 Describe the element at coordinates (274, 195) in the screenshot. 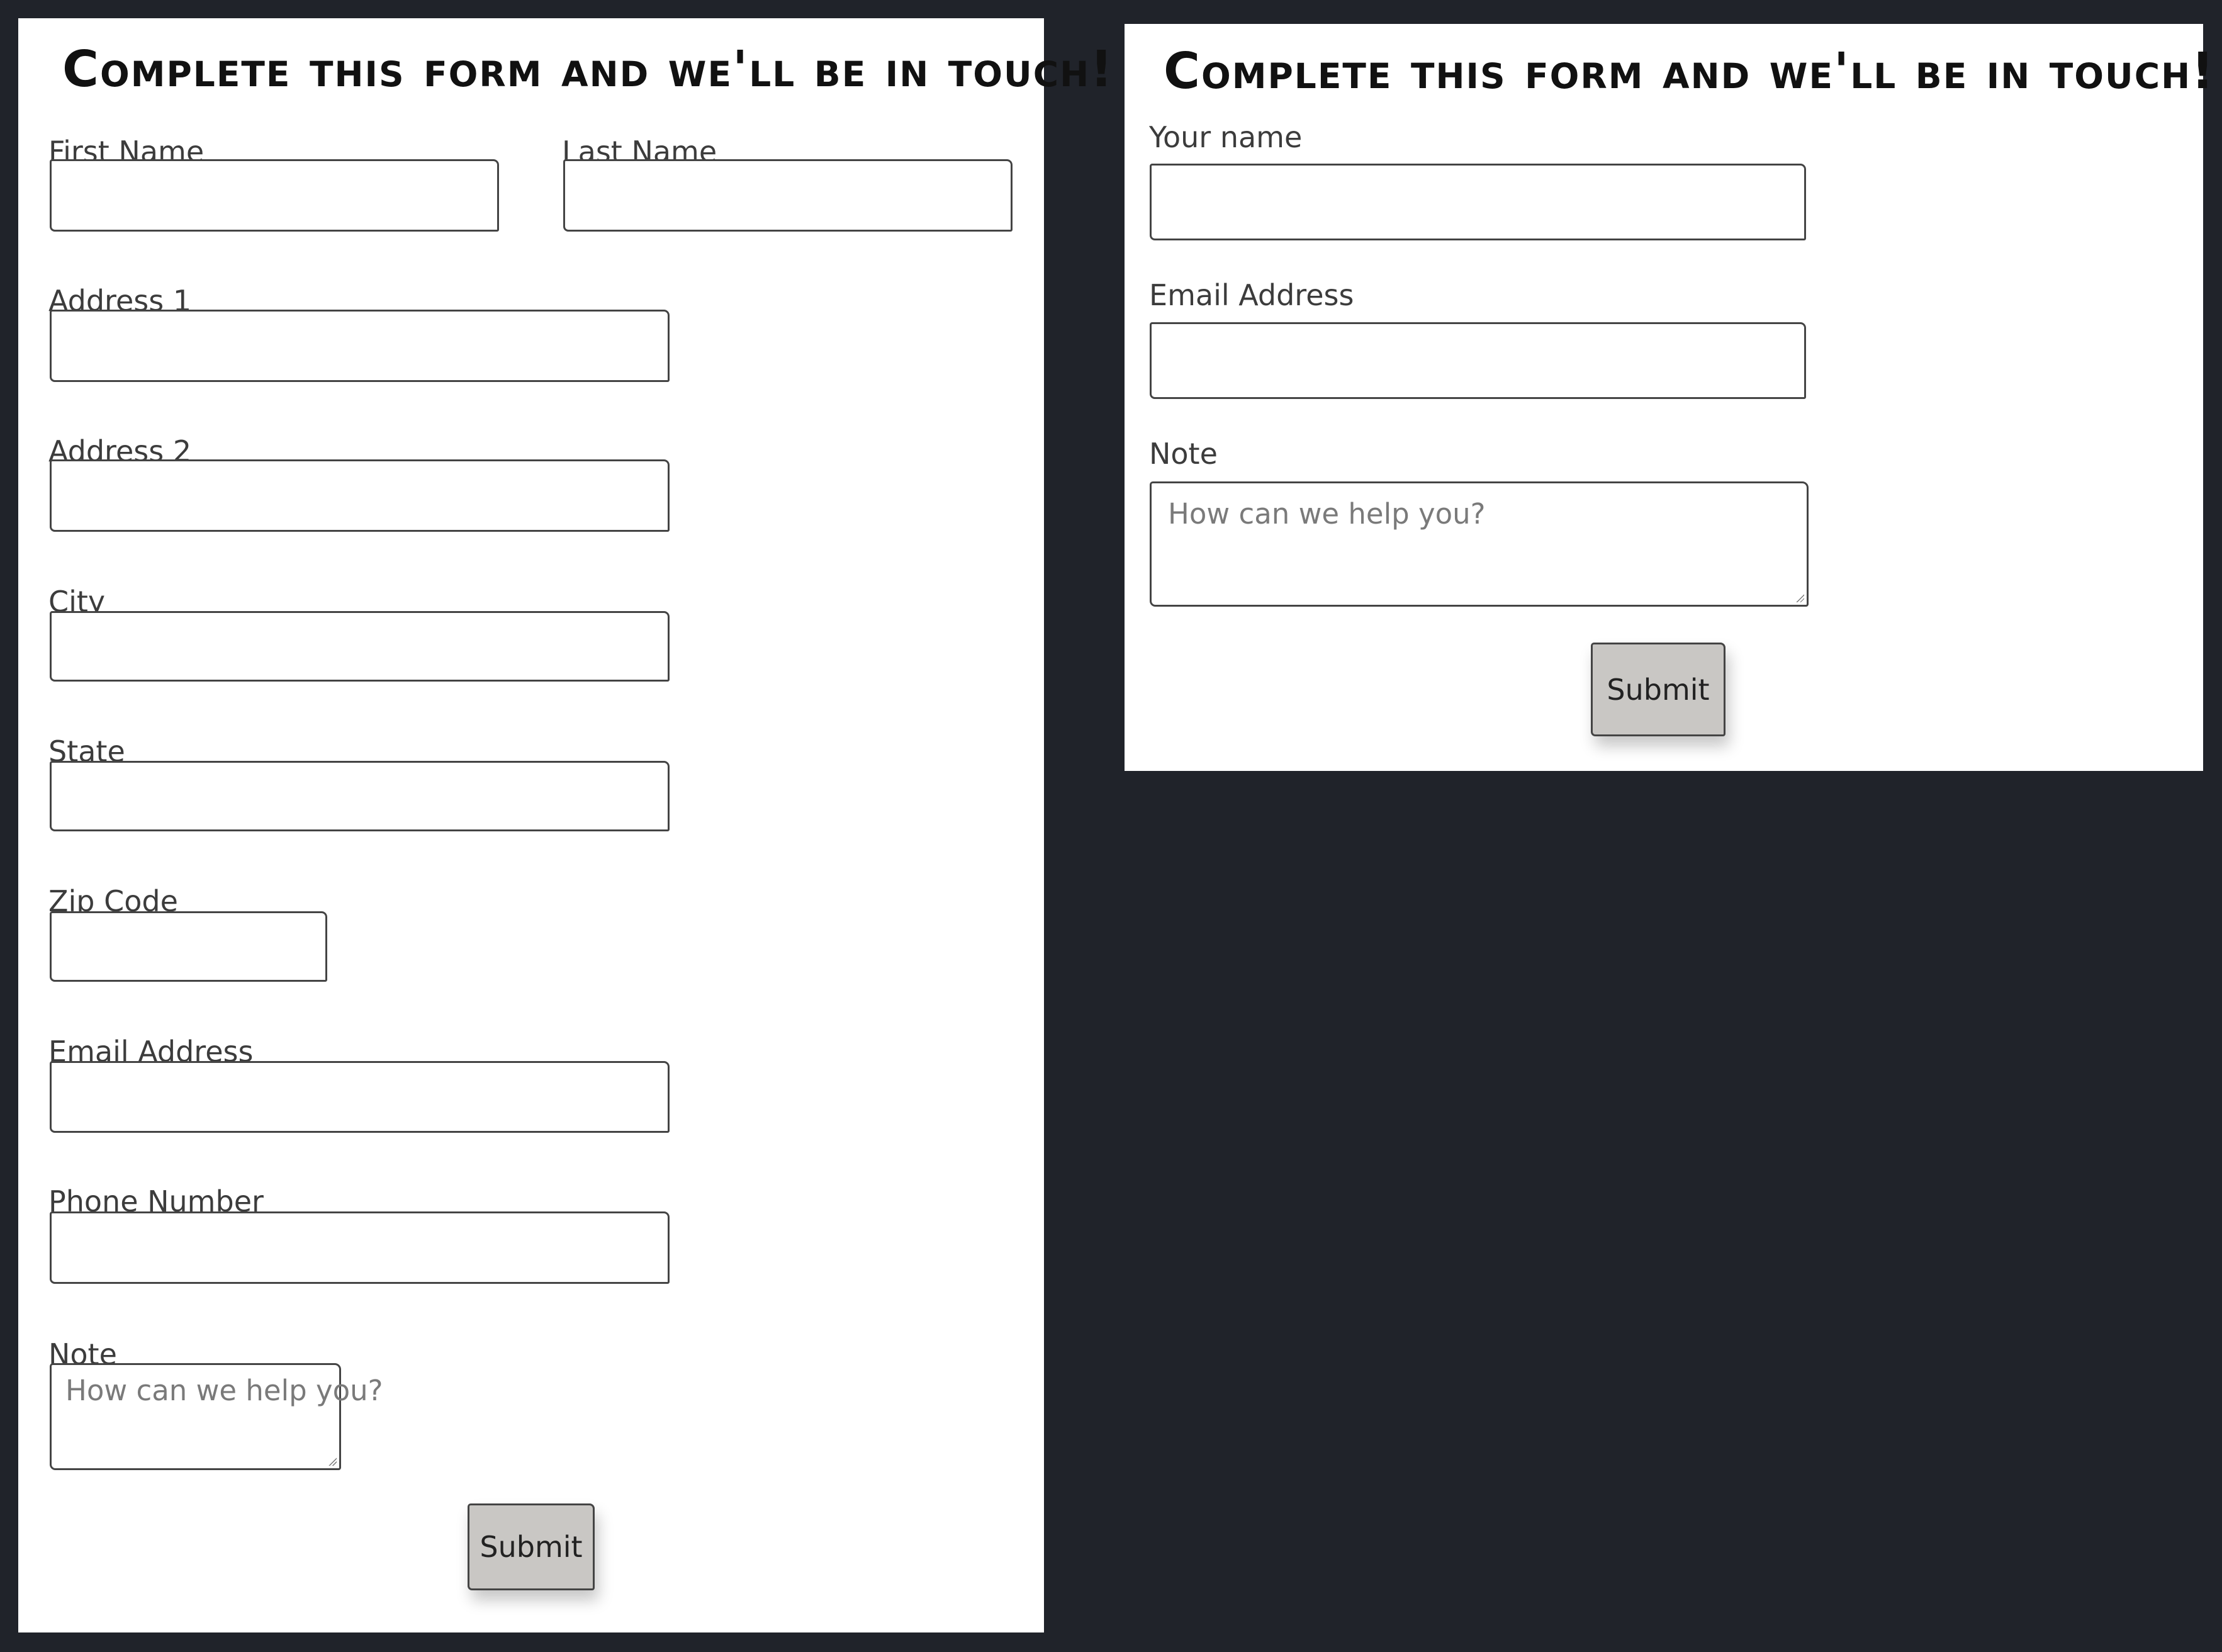

I see `first-name-input` at that location.